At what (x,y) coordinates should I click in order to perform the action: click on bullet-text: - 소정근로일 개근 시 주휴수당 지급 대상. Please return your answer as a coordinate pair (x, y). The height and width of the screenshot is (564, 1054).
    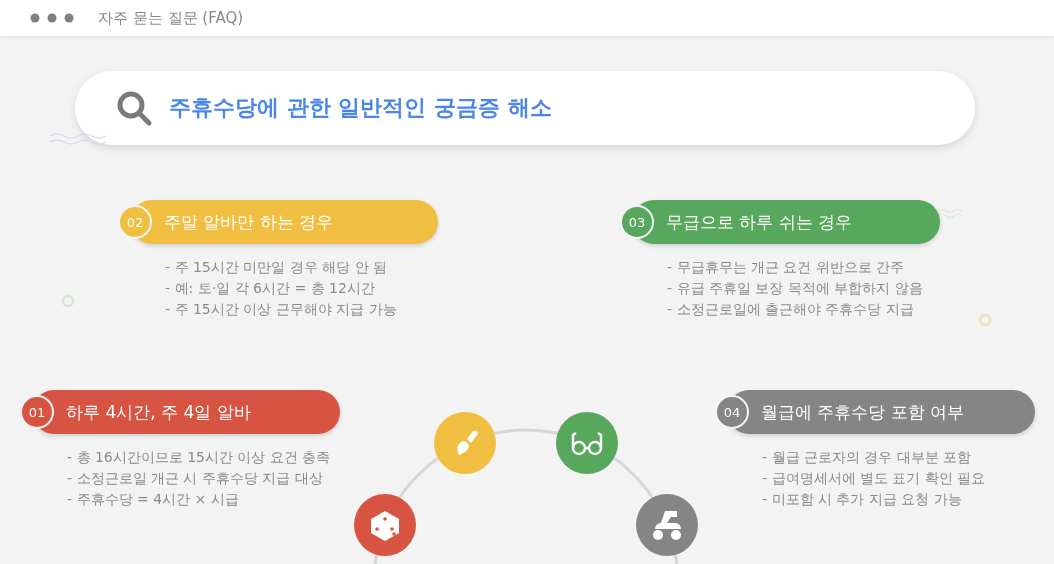
    Looking at the image, I should click on (195, 478).